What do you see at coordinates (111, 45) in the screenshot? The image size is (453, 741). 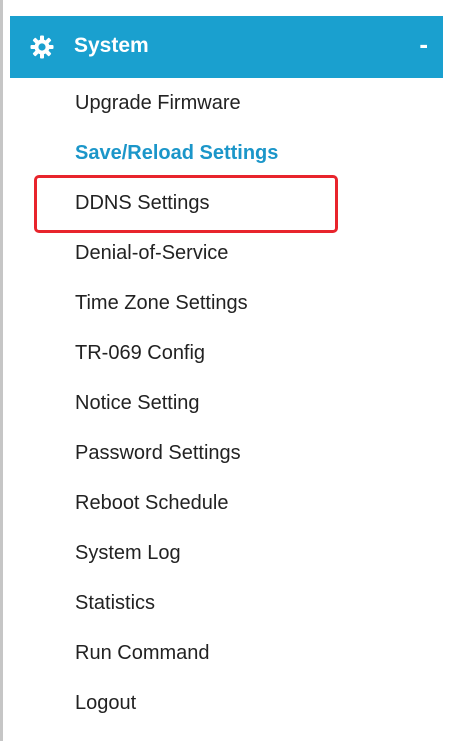 I see `menu-header-title: System` at bounding box center [111, 45].